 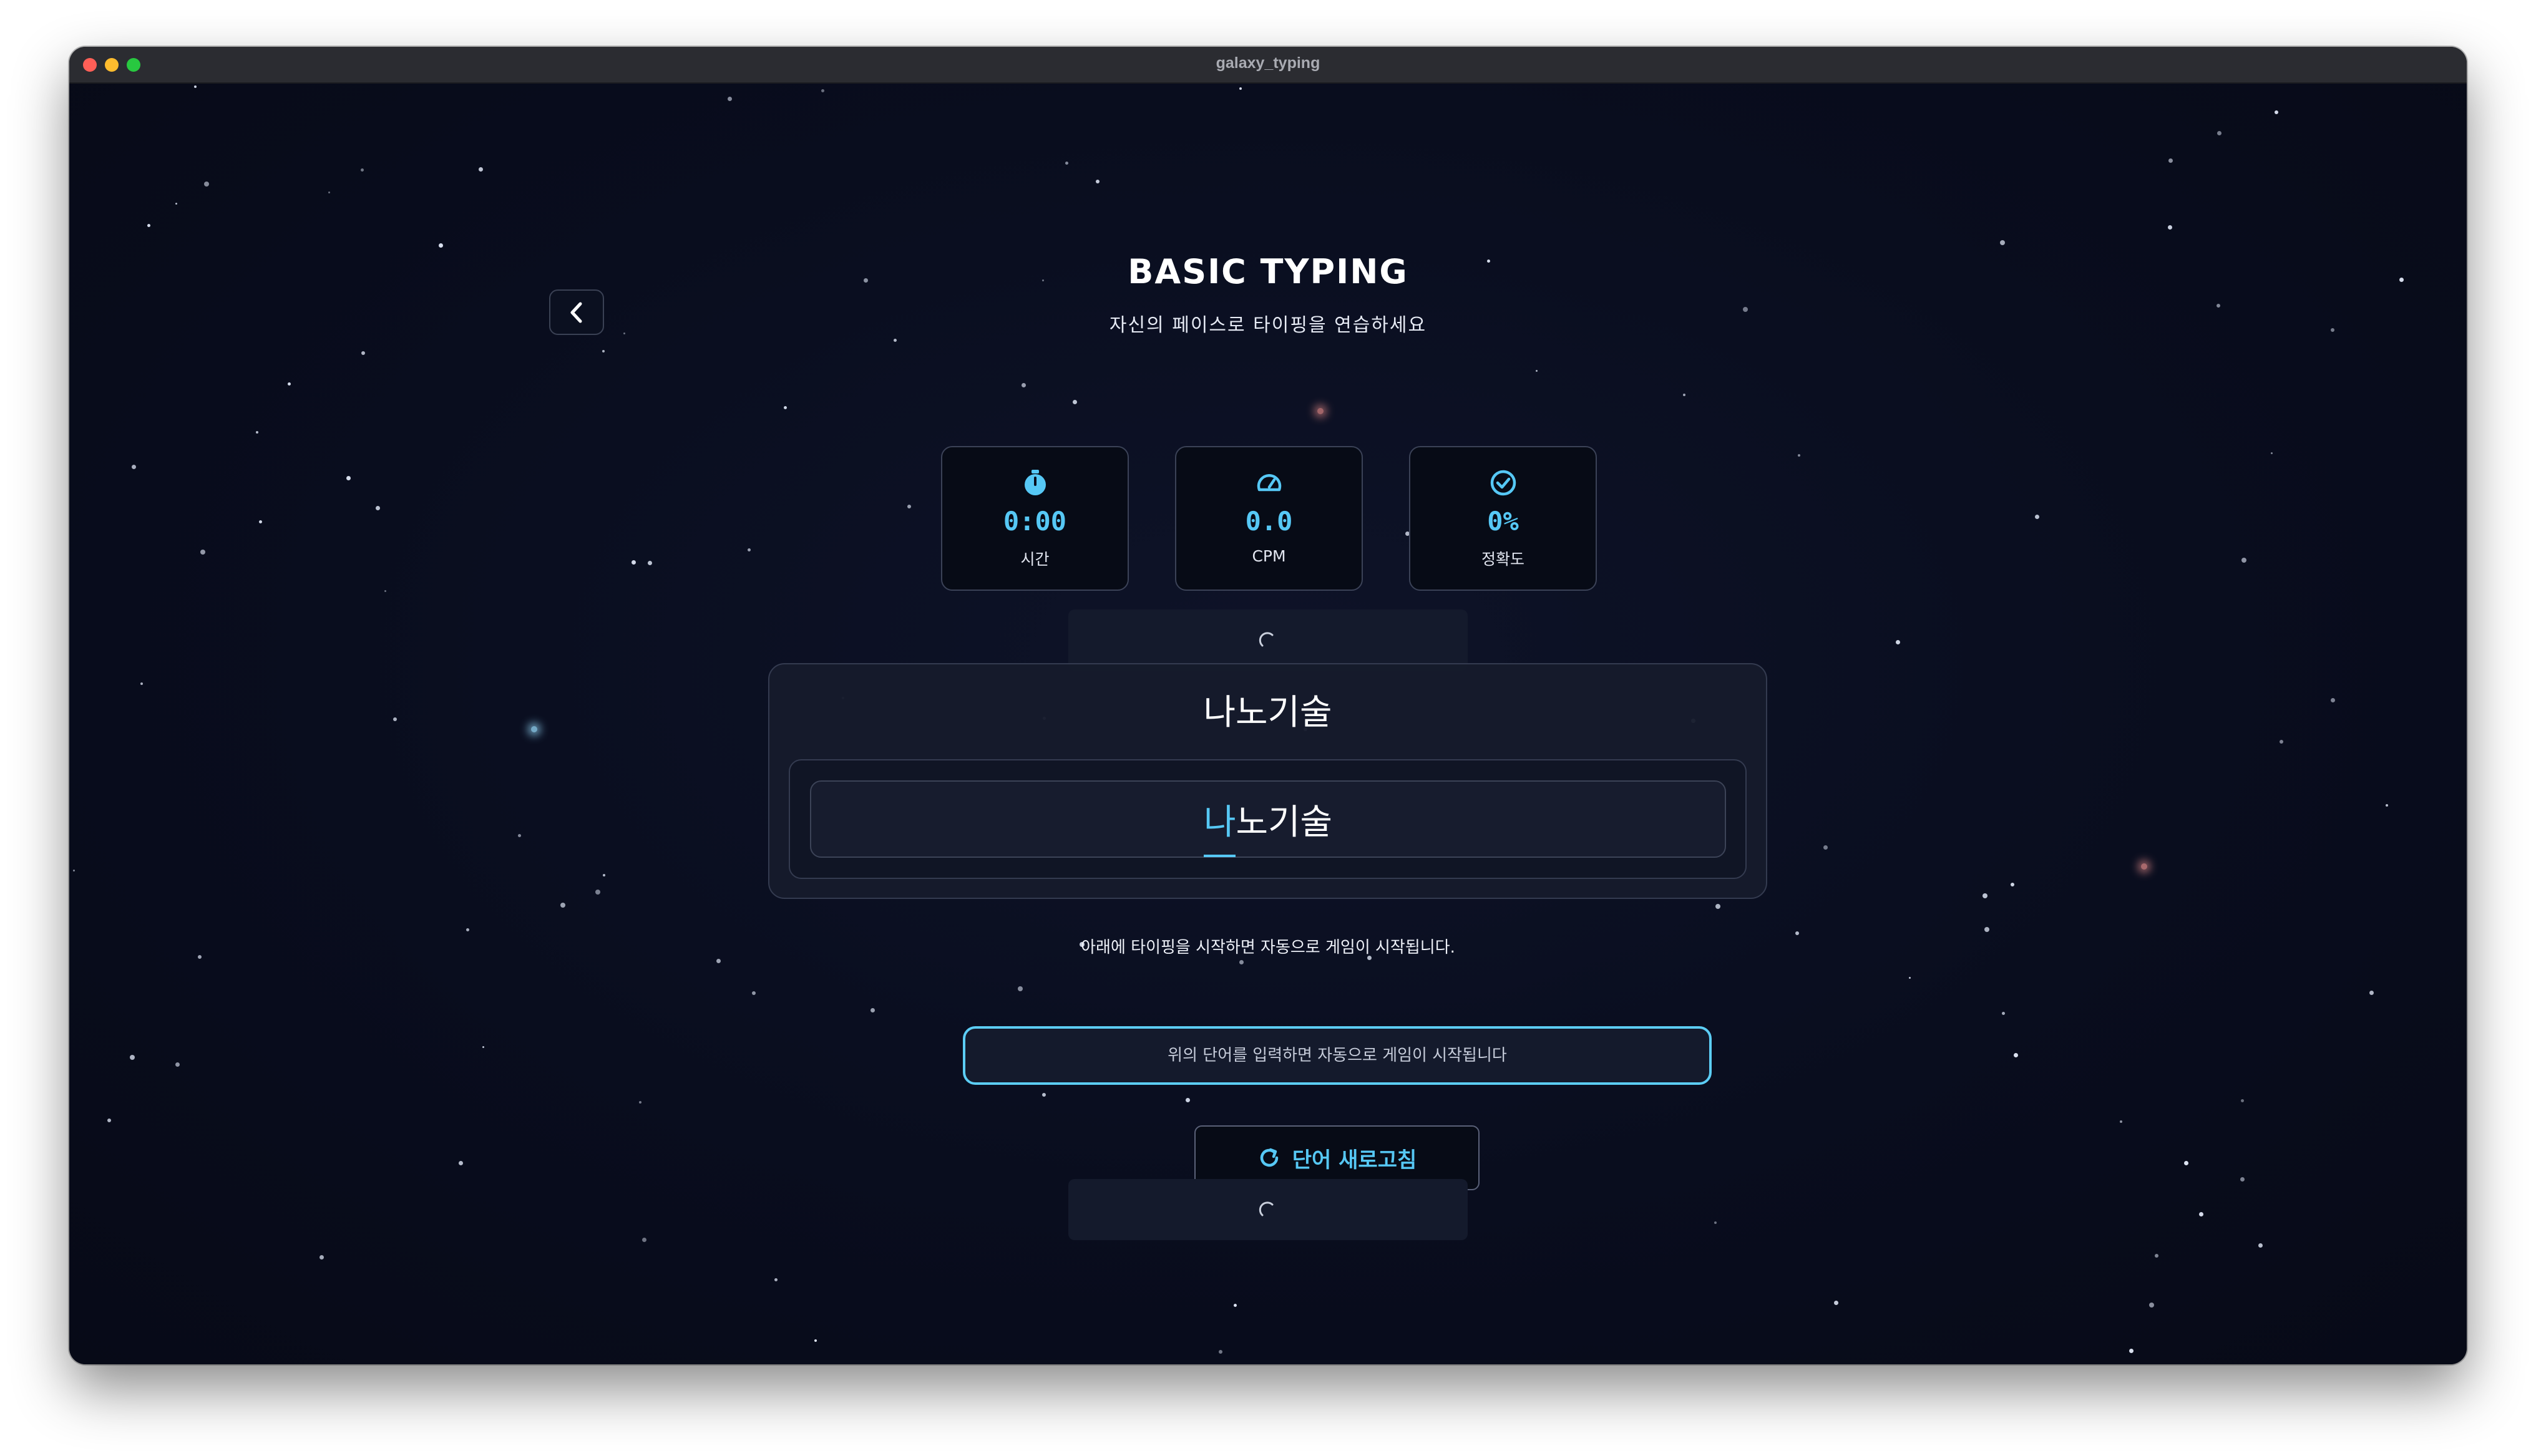 What do you see at coordinates (1269, 521) in the screenshot?
I see `cpm-value: 0.0` at bounding box center [1269, 521].